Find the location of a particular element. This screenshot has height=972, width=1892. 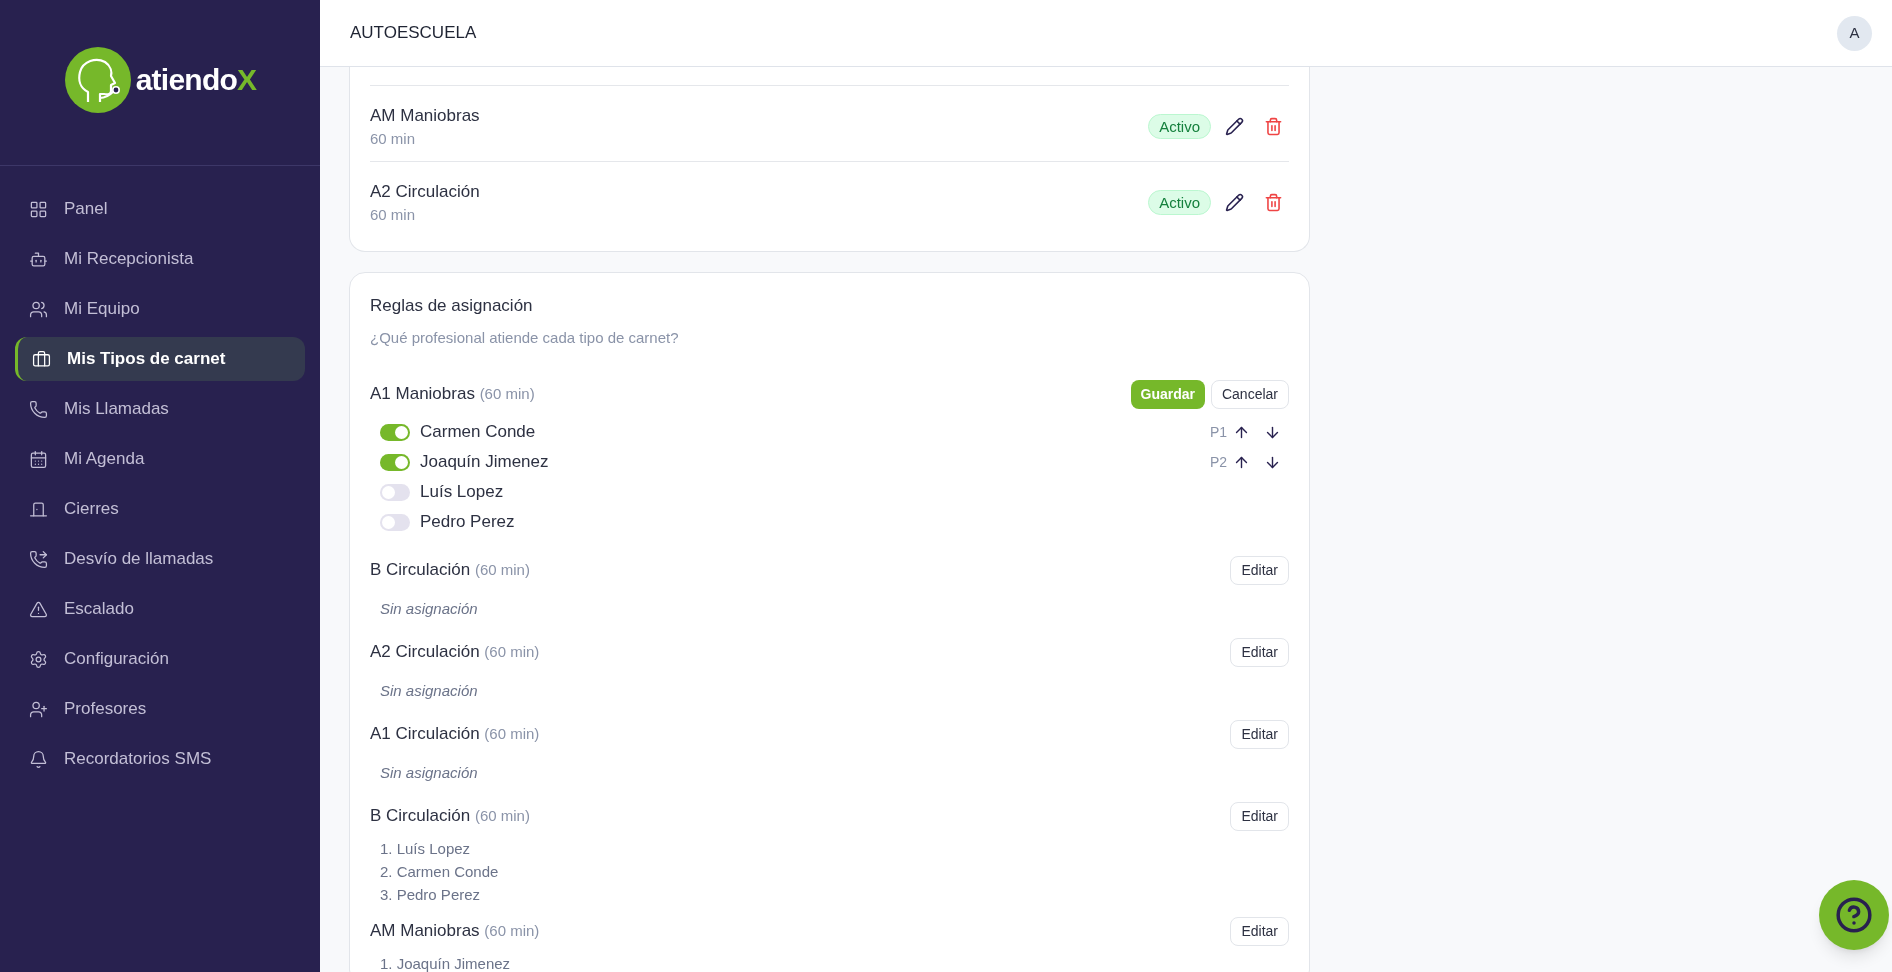

help-button is located at coordinates (1854, 915).